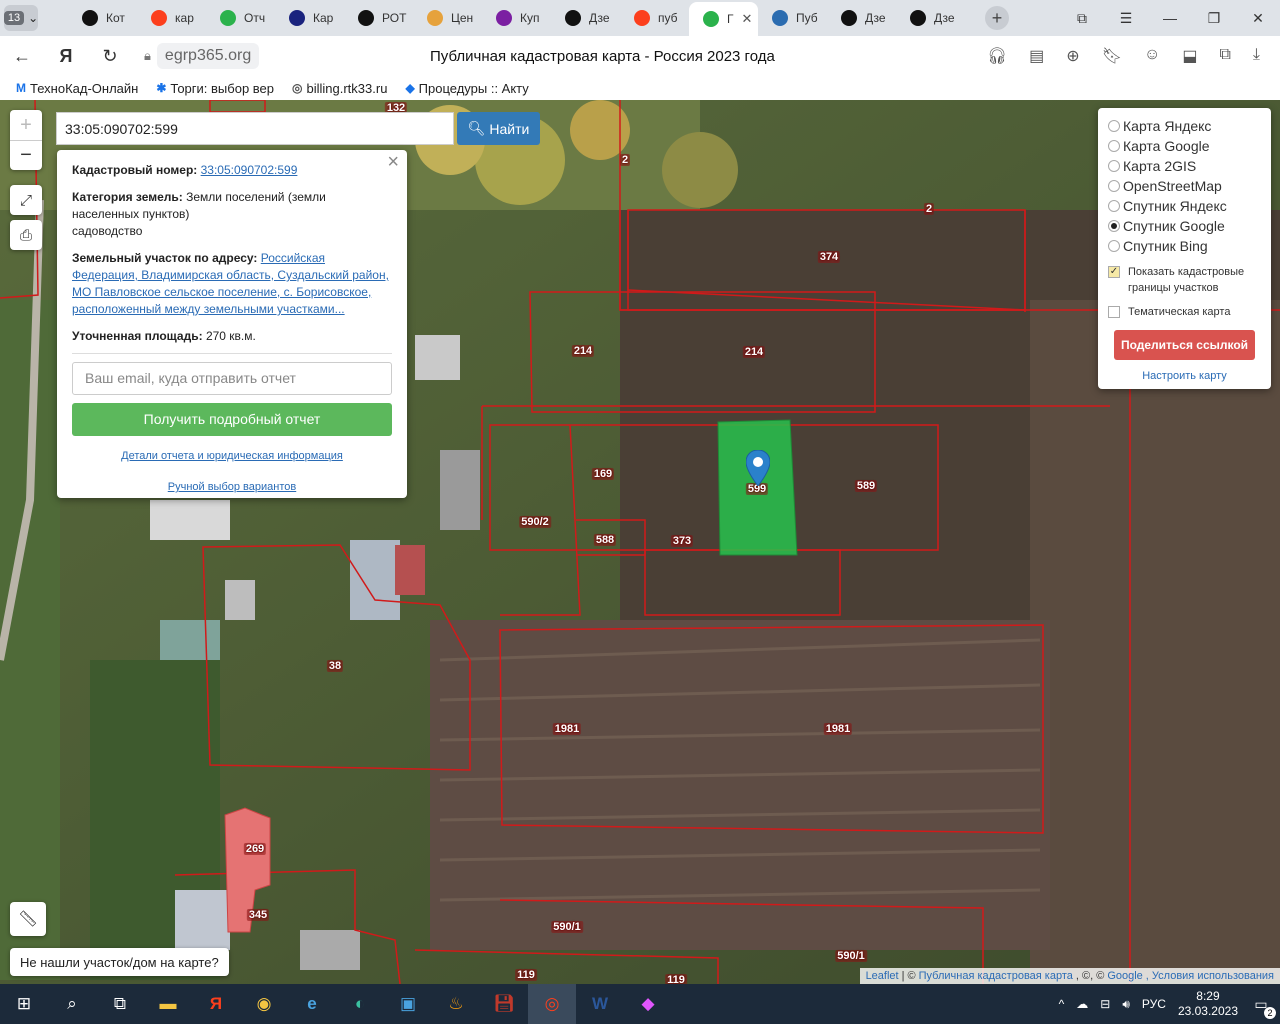 Image resolution: width=1280 pixels, height=1024 pixels. I want to click on downloads-icon: ⬓, so click(1189, 56).